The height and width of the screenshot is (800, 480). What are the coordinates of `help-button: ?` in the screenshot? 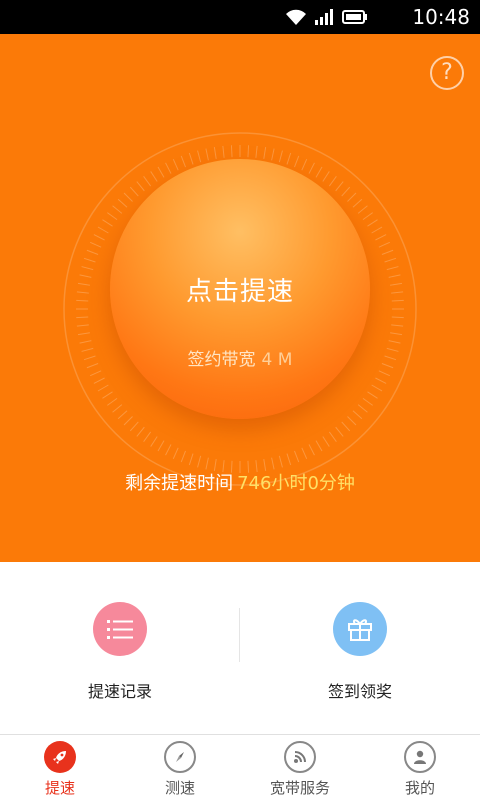 It's located at (447, 73).